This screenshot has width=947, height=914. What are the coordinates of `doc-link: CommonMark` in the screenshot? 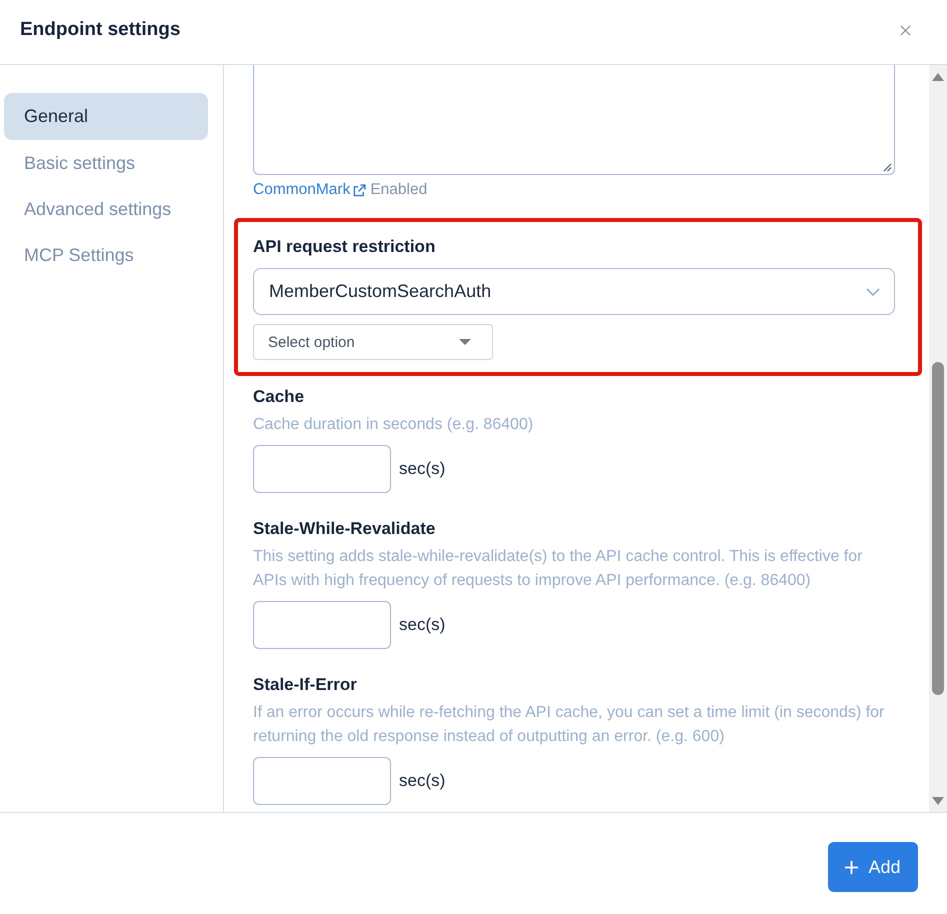 It's located at (309, 190).